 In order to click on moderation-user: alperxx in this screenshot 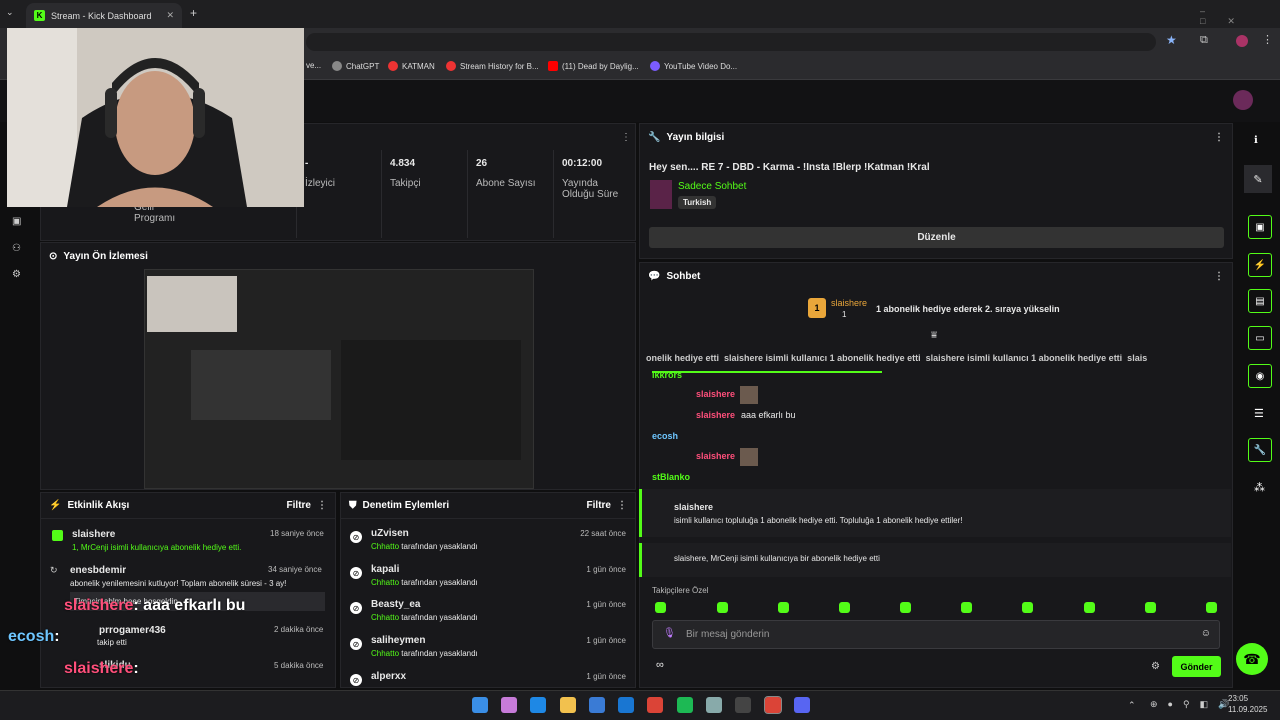, I will do `click(388, 676)`.